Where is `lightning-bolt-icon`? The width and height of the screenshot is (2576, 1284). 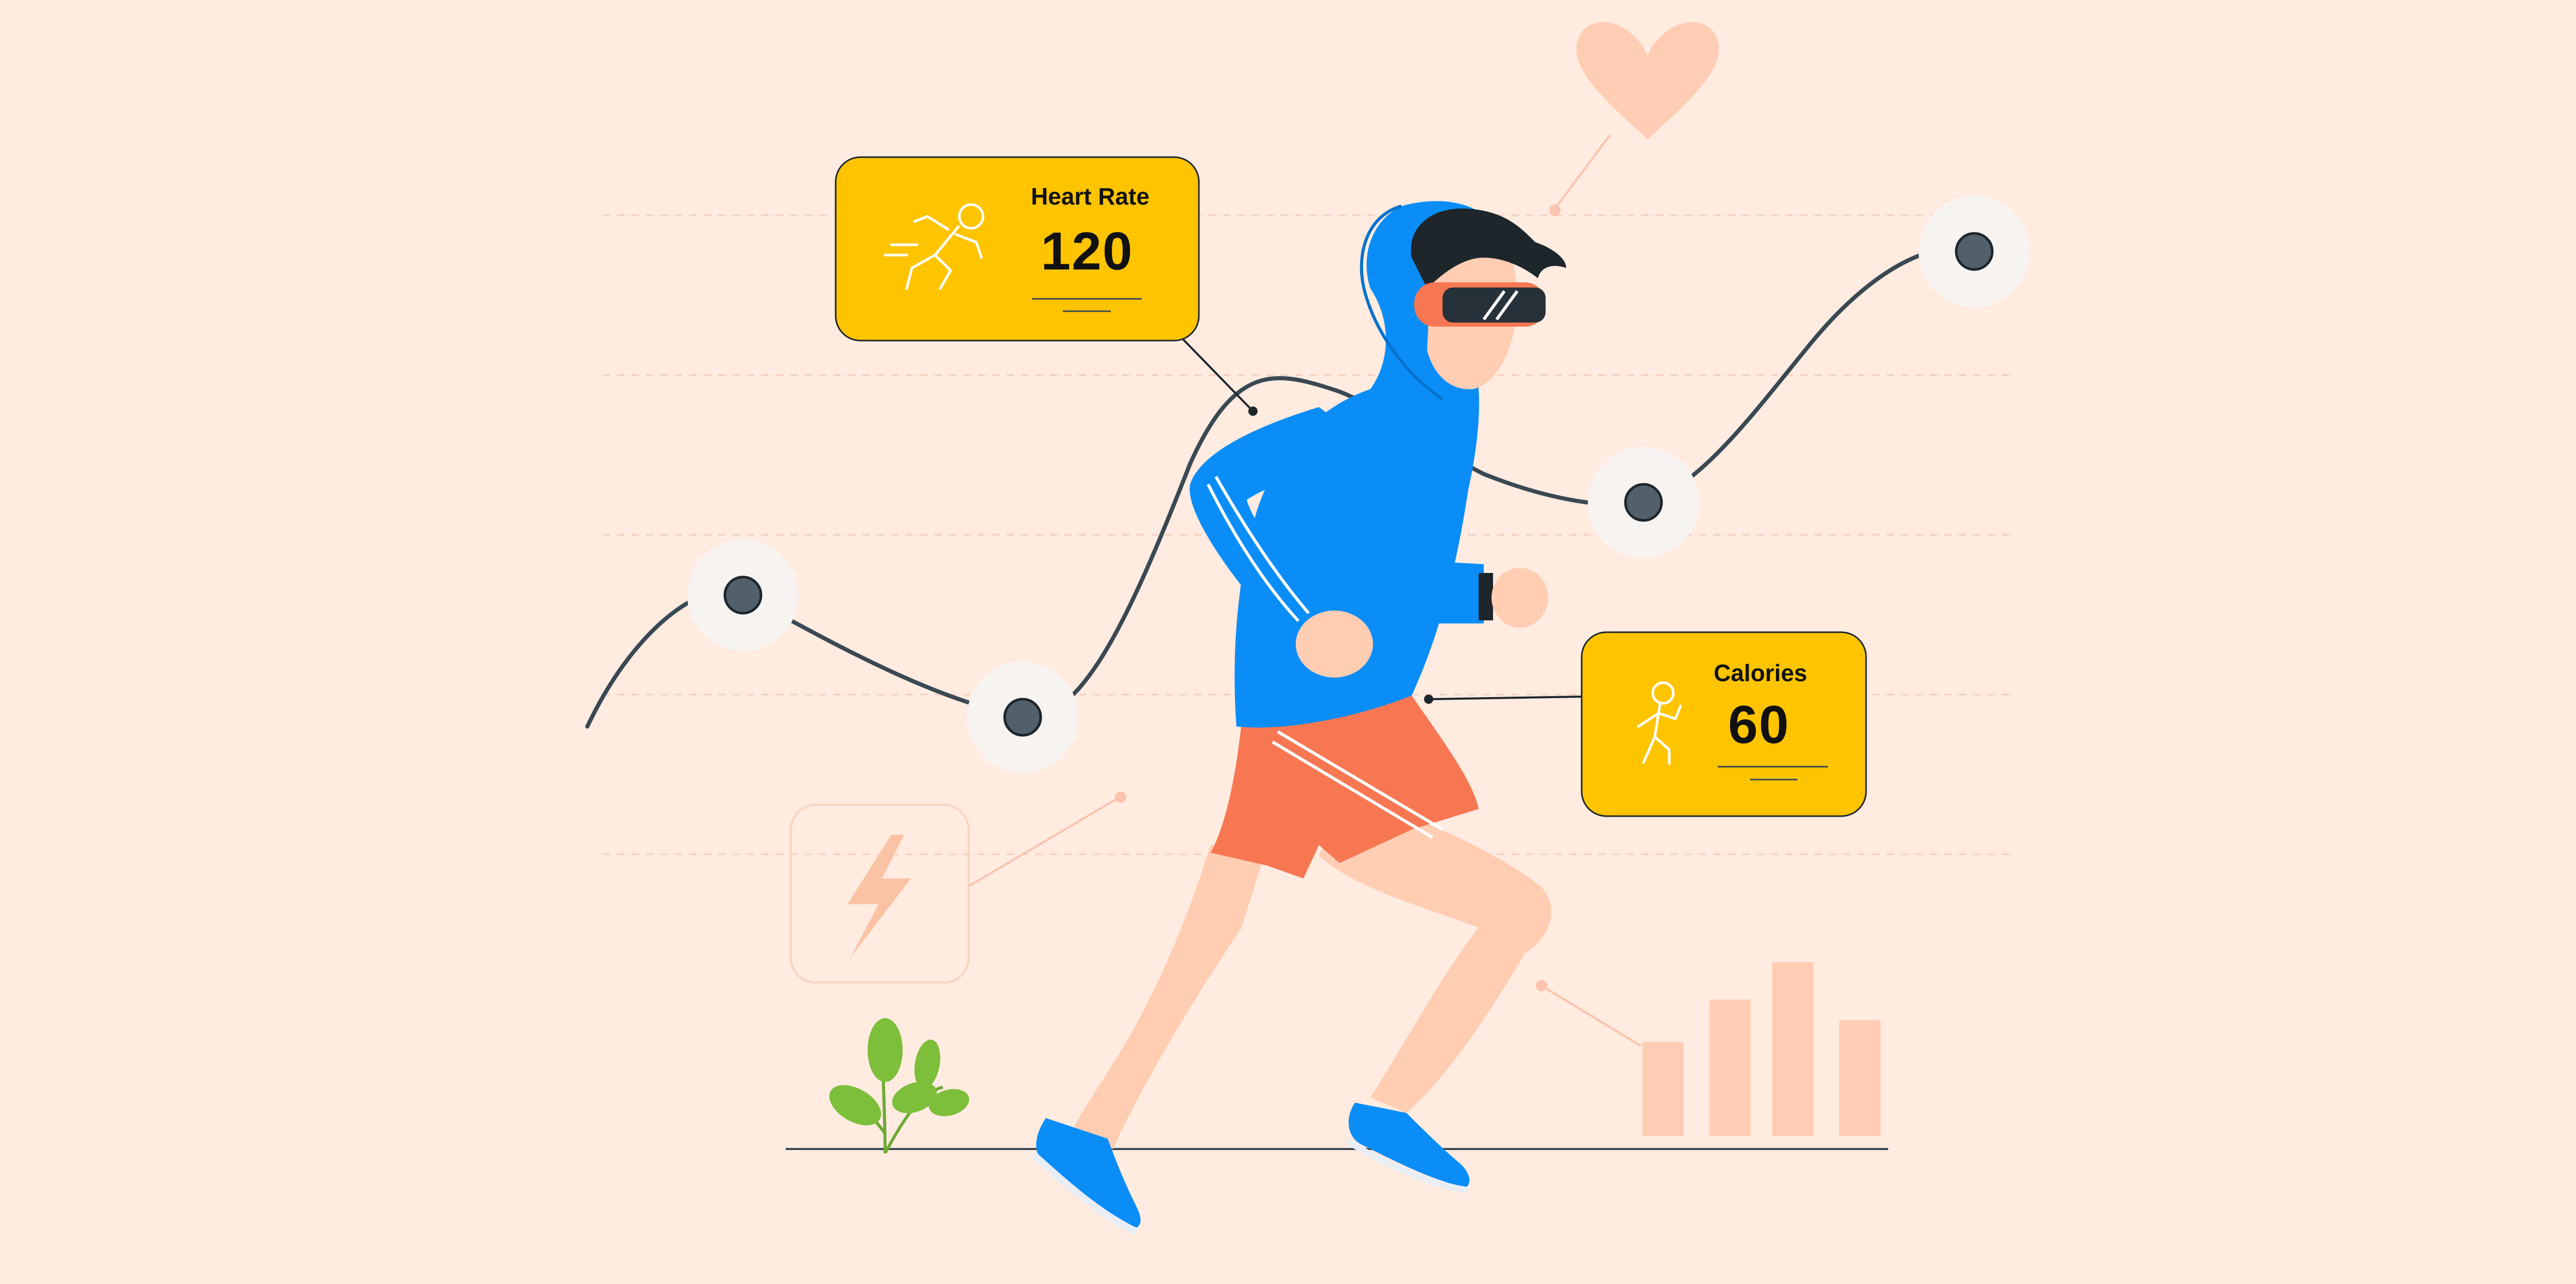 lightning-bolt-icon is located at coordinates (958, 888).